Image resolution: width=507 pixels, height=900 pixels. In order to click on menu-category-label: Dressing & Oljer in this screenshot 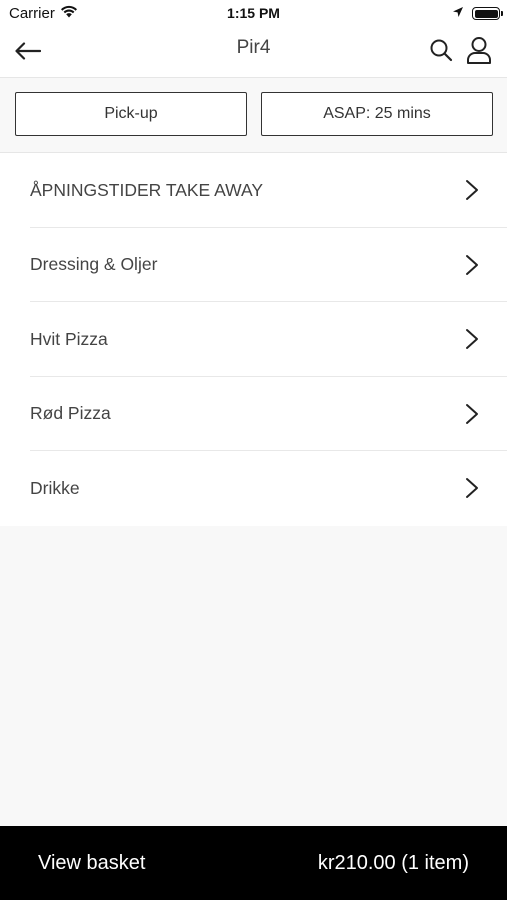, I will do `click(94, 264)`.